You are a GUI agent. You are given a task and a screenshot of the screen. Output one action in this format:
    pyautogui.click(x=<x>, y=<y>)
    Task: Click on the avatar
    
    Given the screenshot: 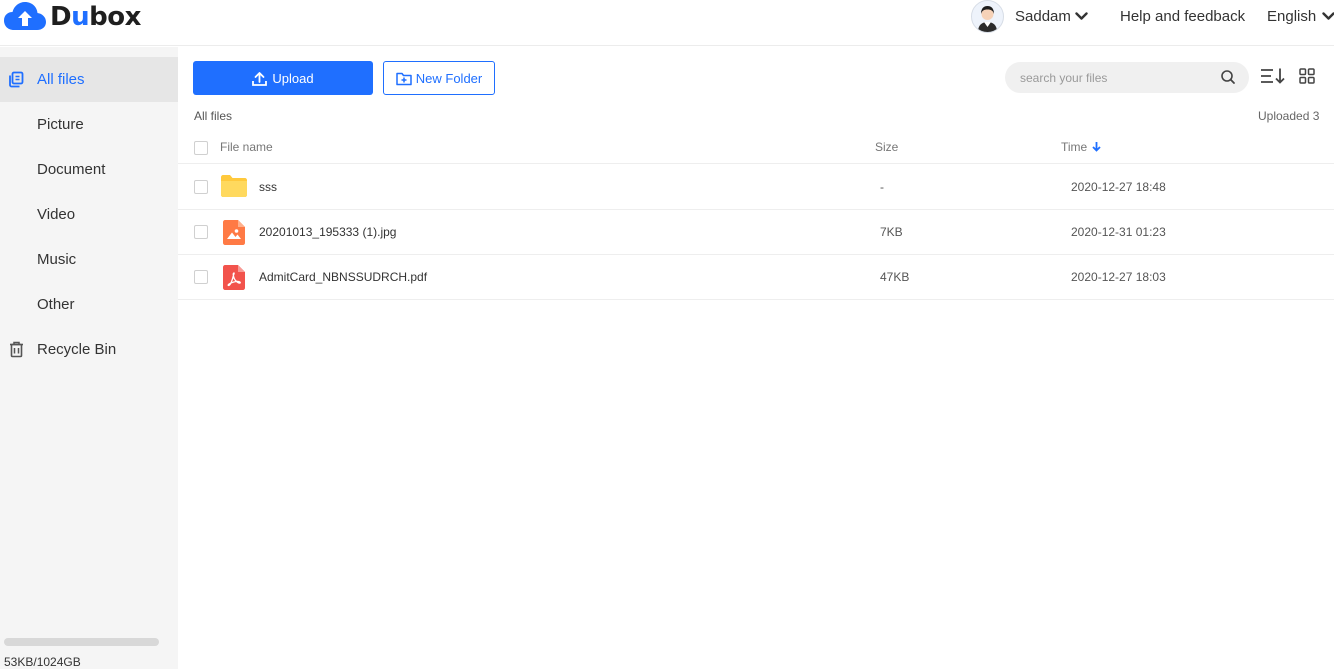 What is the action you would take?
    pyautogui.click(x=987, y=16)
    